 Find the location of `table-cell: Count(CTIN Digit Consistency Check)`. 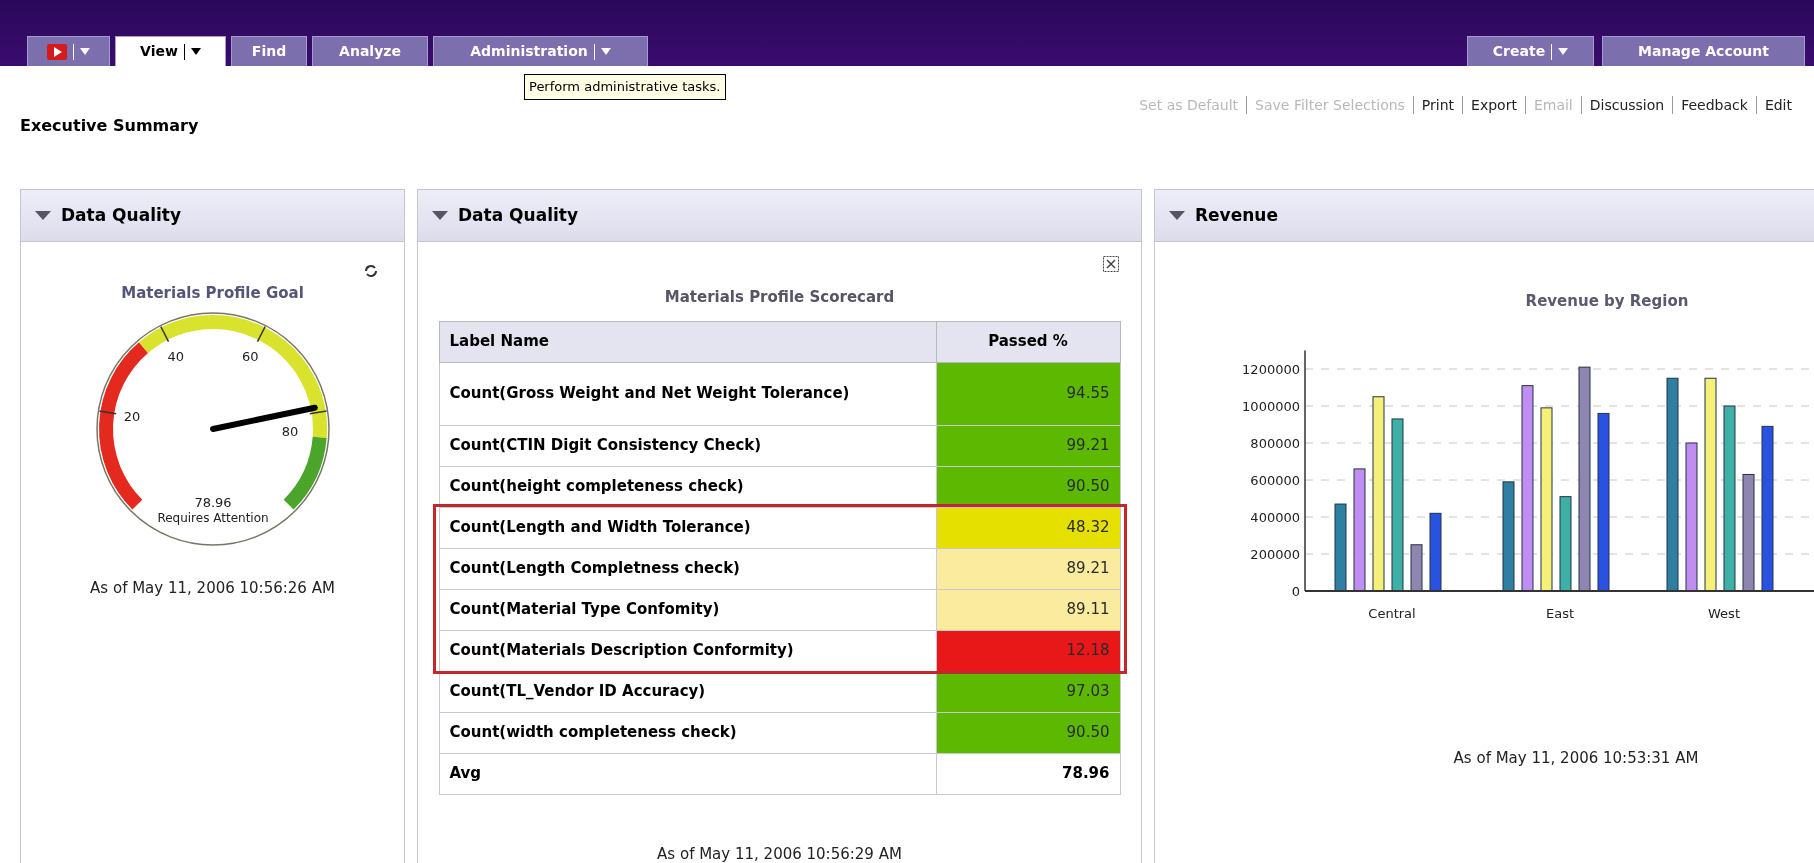

table-cell: Count(CTIN Digit Consistency Check) is located at coordinates (687, 445).